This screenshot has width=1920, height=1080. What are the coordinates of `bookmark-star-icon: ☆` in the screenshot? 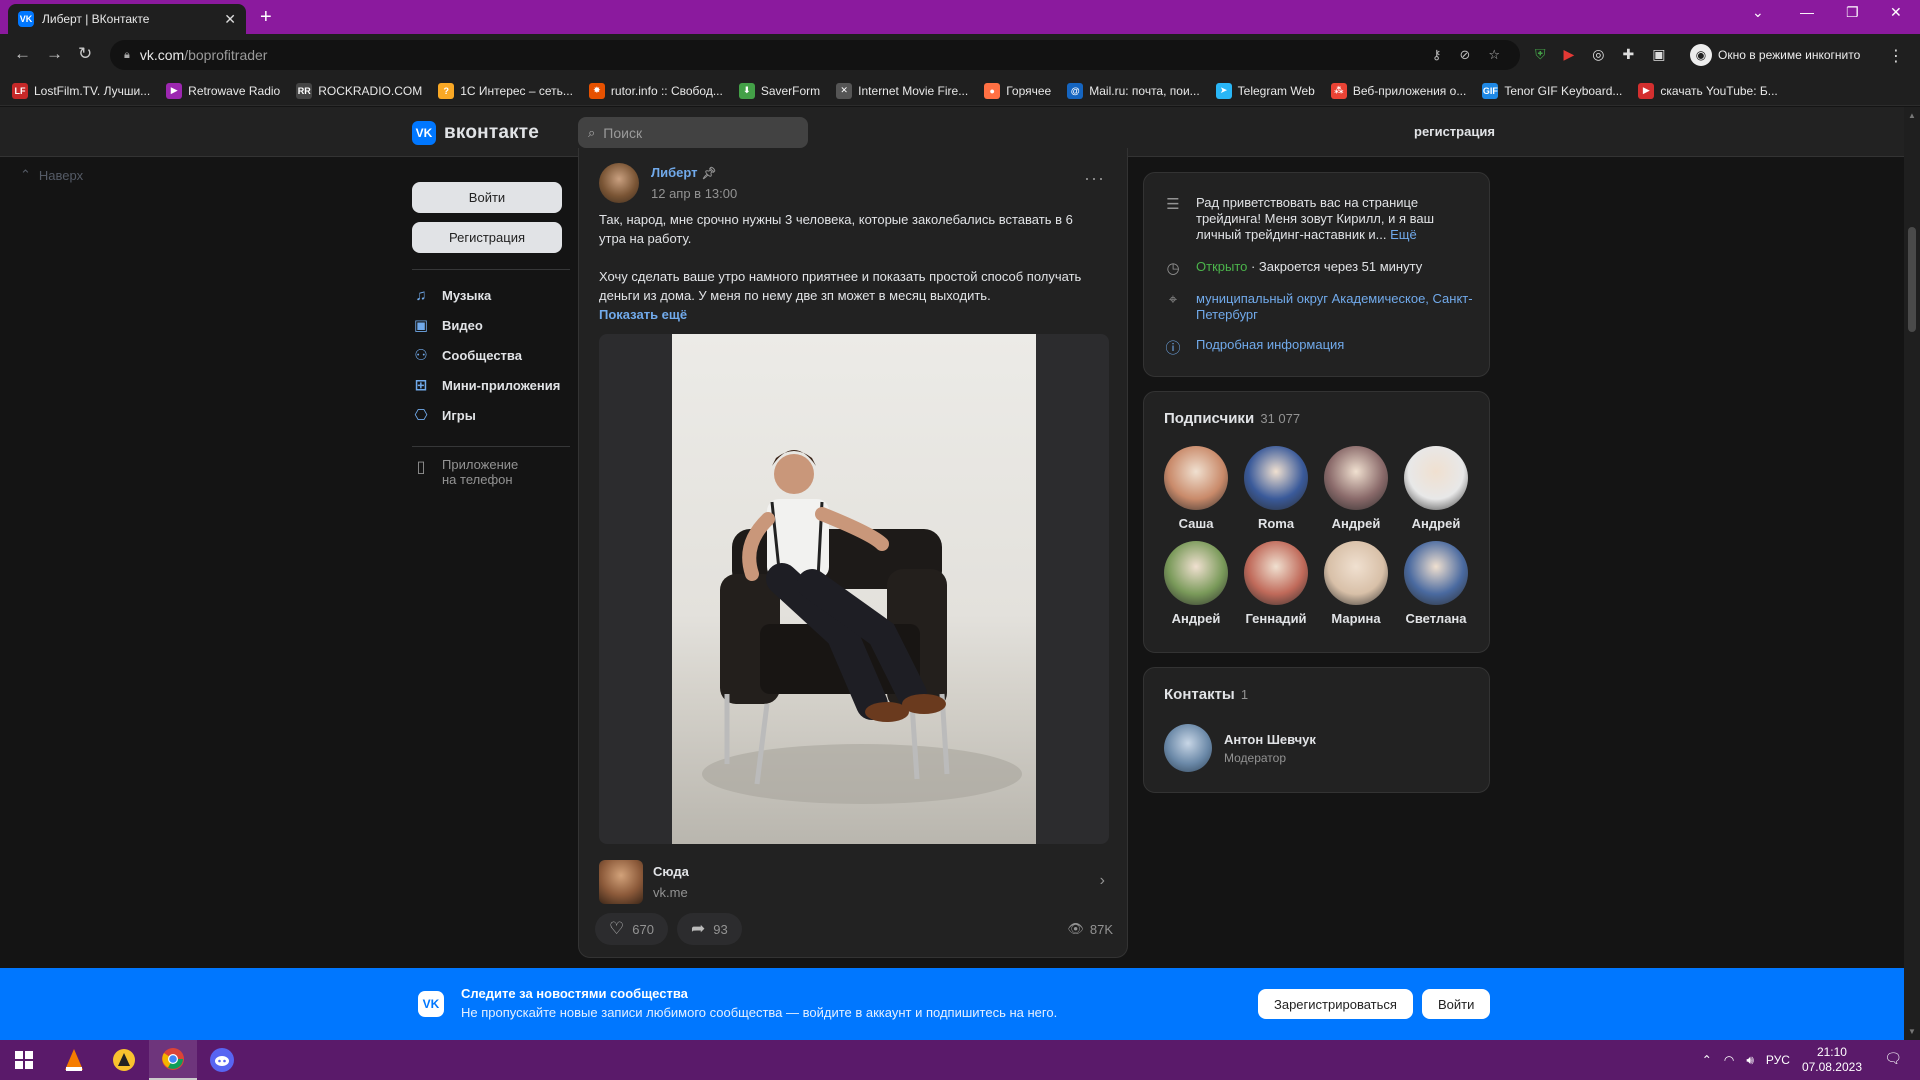 It's located at (1494, 55).